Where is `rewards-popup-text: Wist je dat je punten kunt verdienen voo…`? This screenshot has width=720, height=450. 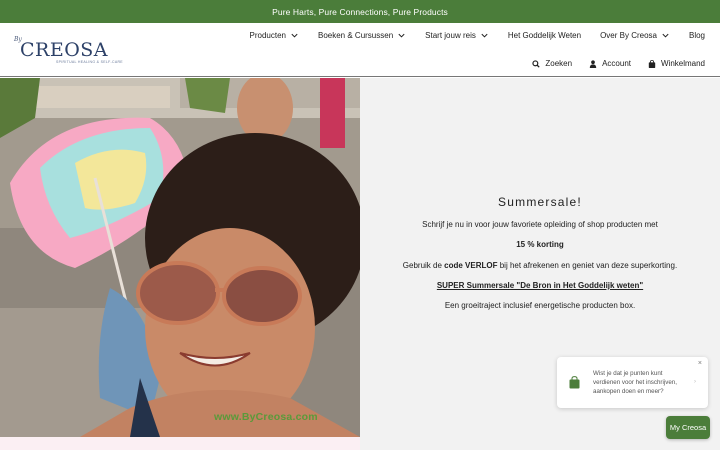 rewards-popup-text: Wist je dat je punten kunt verdienen voo… is located at coordinates (635, 382).